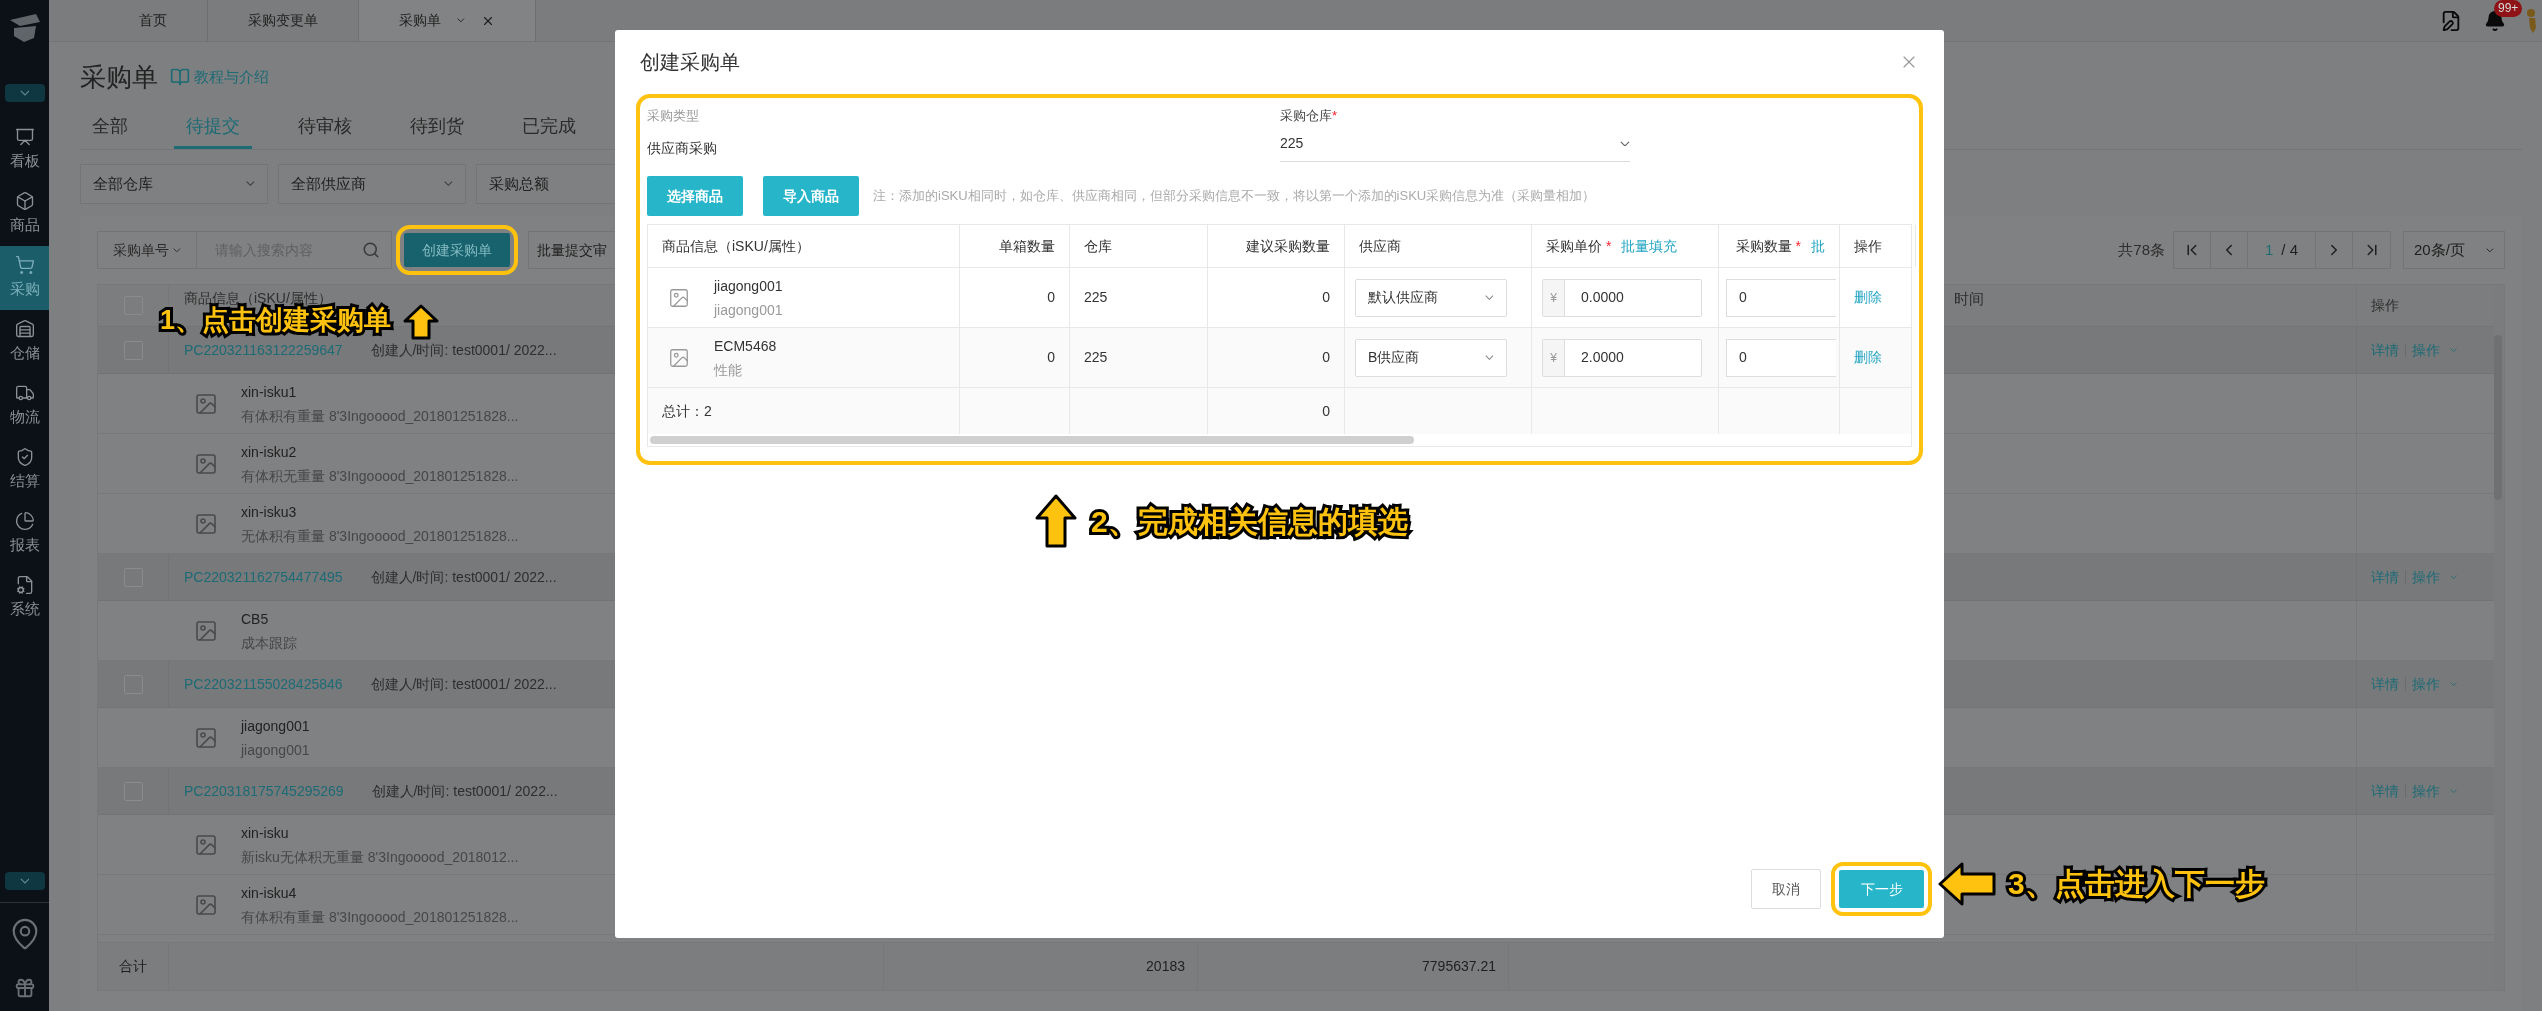  I want to click on expand-toggle, so click(24, 881).